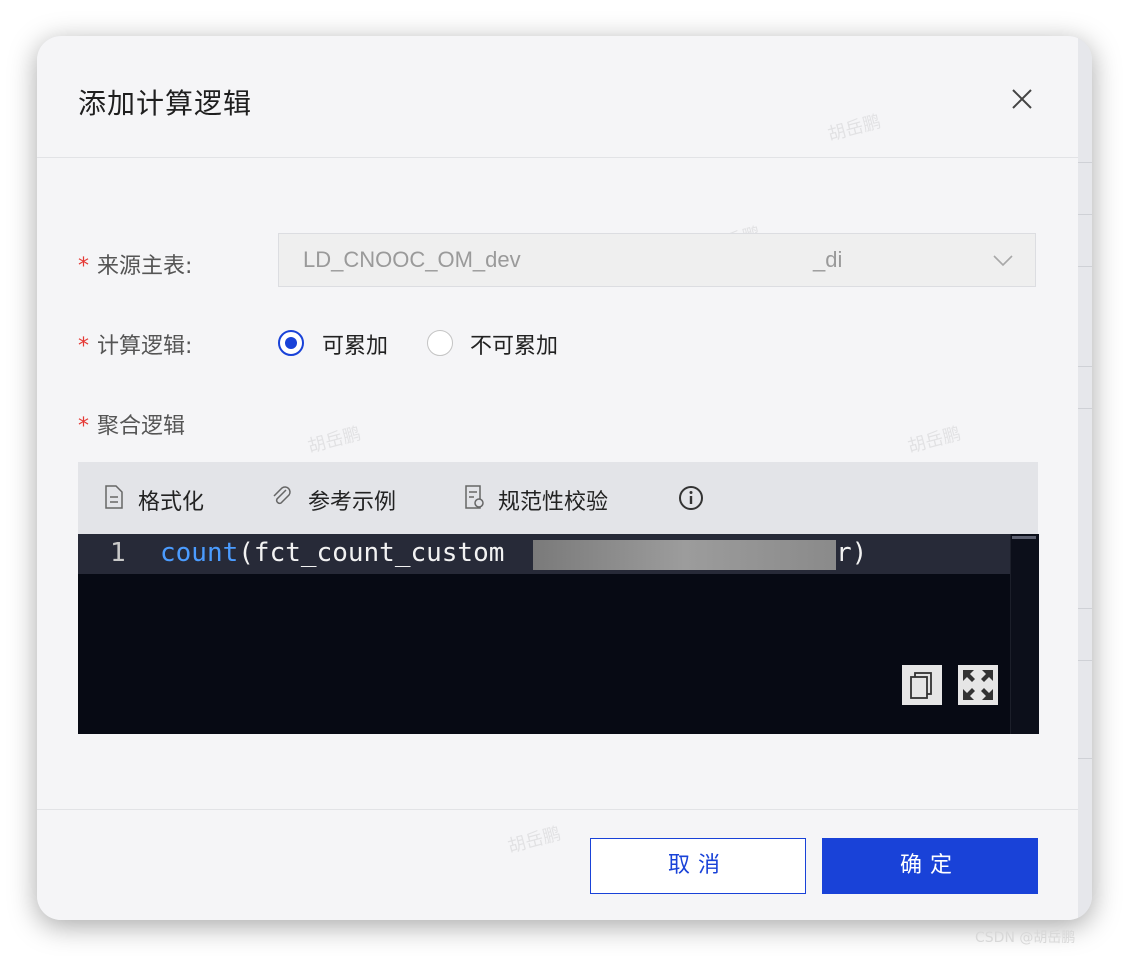  What do you see at coordinates (1024, 634) in the screenshot?
I see `editor-scrollbar` at bounding box center [1024, 634].